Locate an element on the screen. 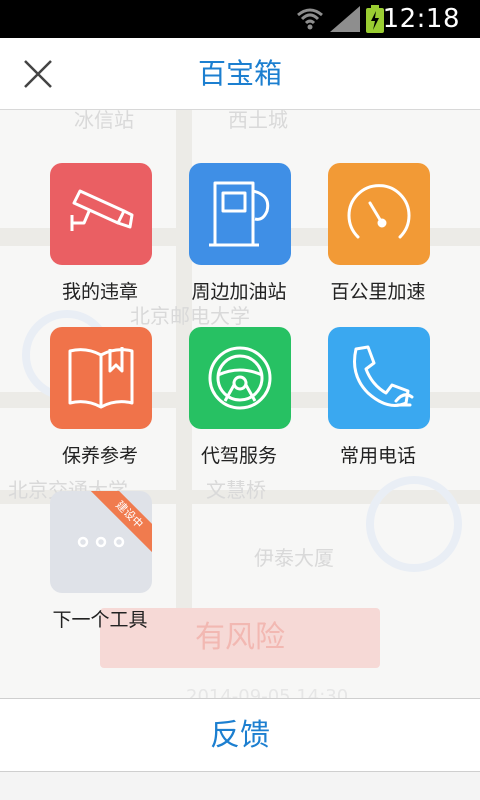 The height and width of the screenshot is (800, 480). header: 百宝箱 is located at coordinates (240, 74).